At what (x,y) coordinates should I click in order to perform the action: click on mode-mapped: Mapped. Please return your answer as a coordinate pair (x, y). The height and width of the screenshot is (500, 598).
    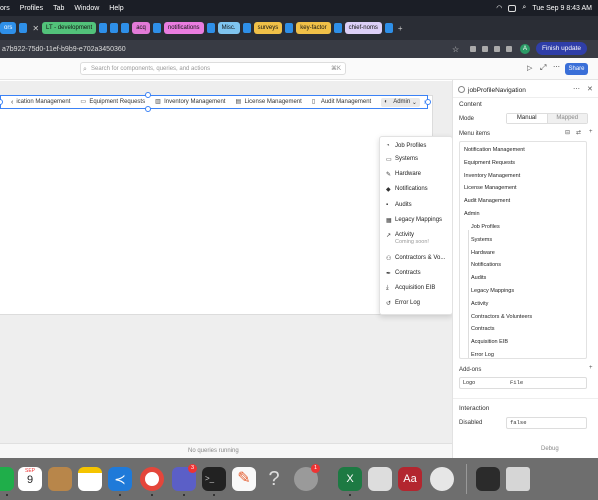
    Looking at the image, I should click on (567, 118).